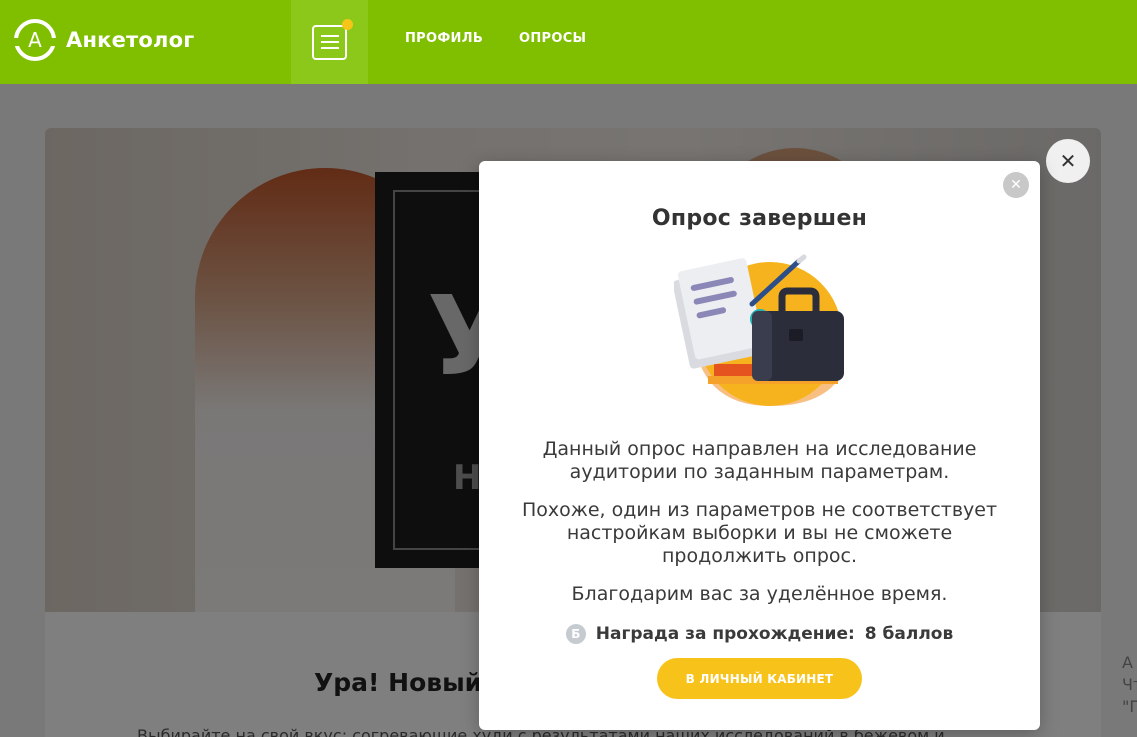 This screenshot has width=1137, height=737. What do you see at coordinates (332, 39) in the screenshot?
I see `hamburger-menu-icon` at bounding box center [332, 39].